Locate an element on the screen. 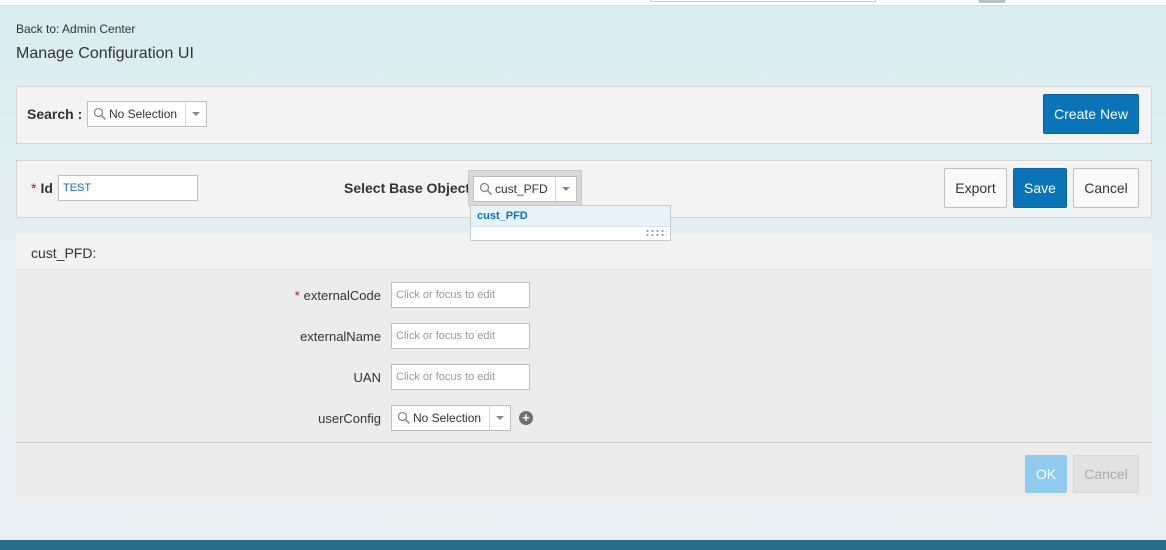  save-button: Save is located at coordinates (1040, 188).